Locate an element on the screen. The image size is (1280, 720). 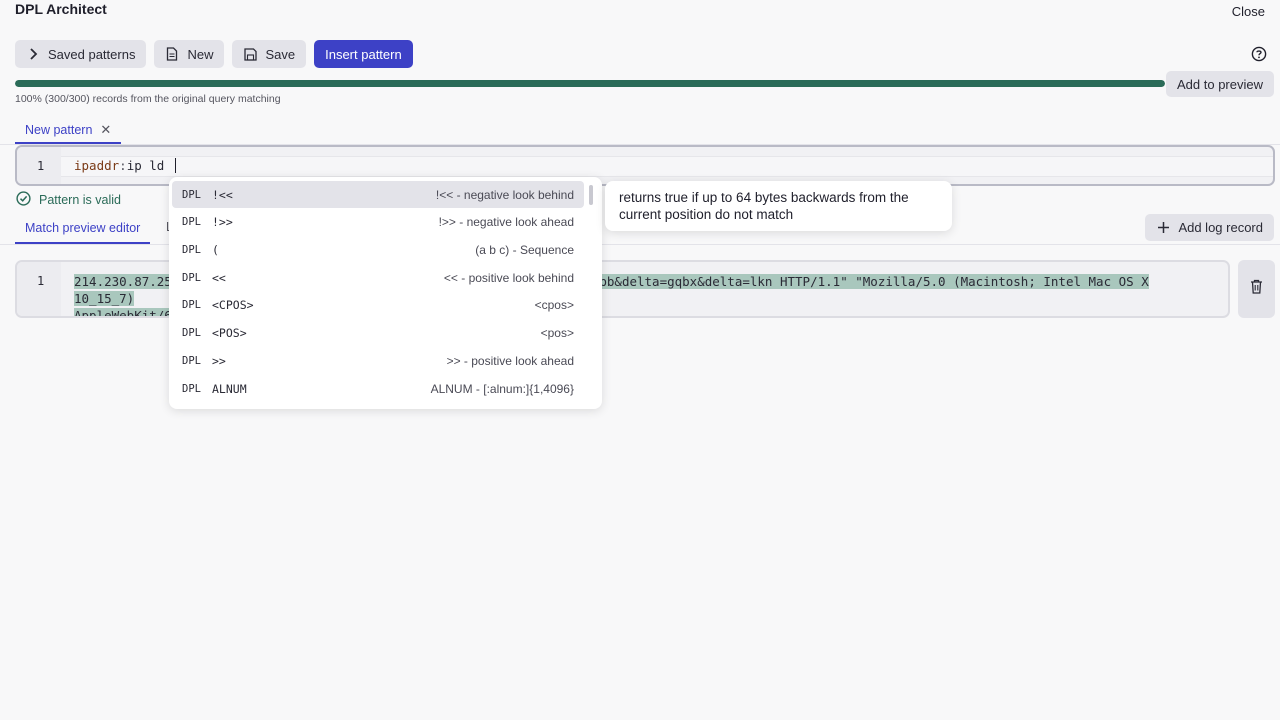
autocomplete-item: DPL <POS> <pos> is located at coordinates (378, 332).